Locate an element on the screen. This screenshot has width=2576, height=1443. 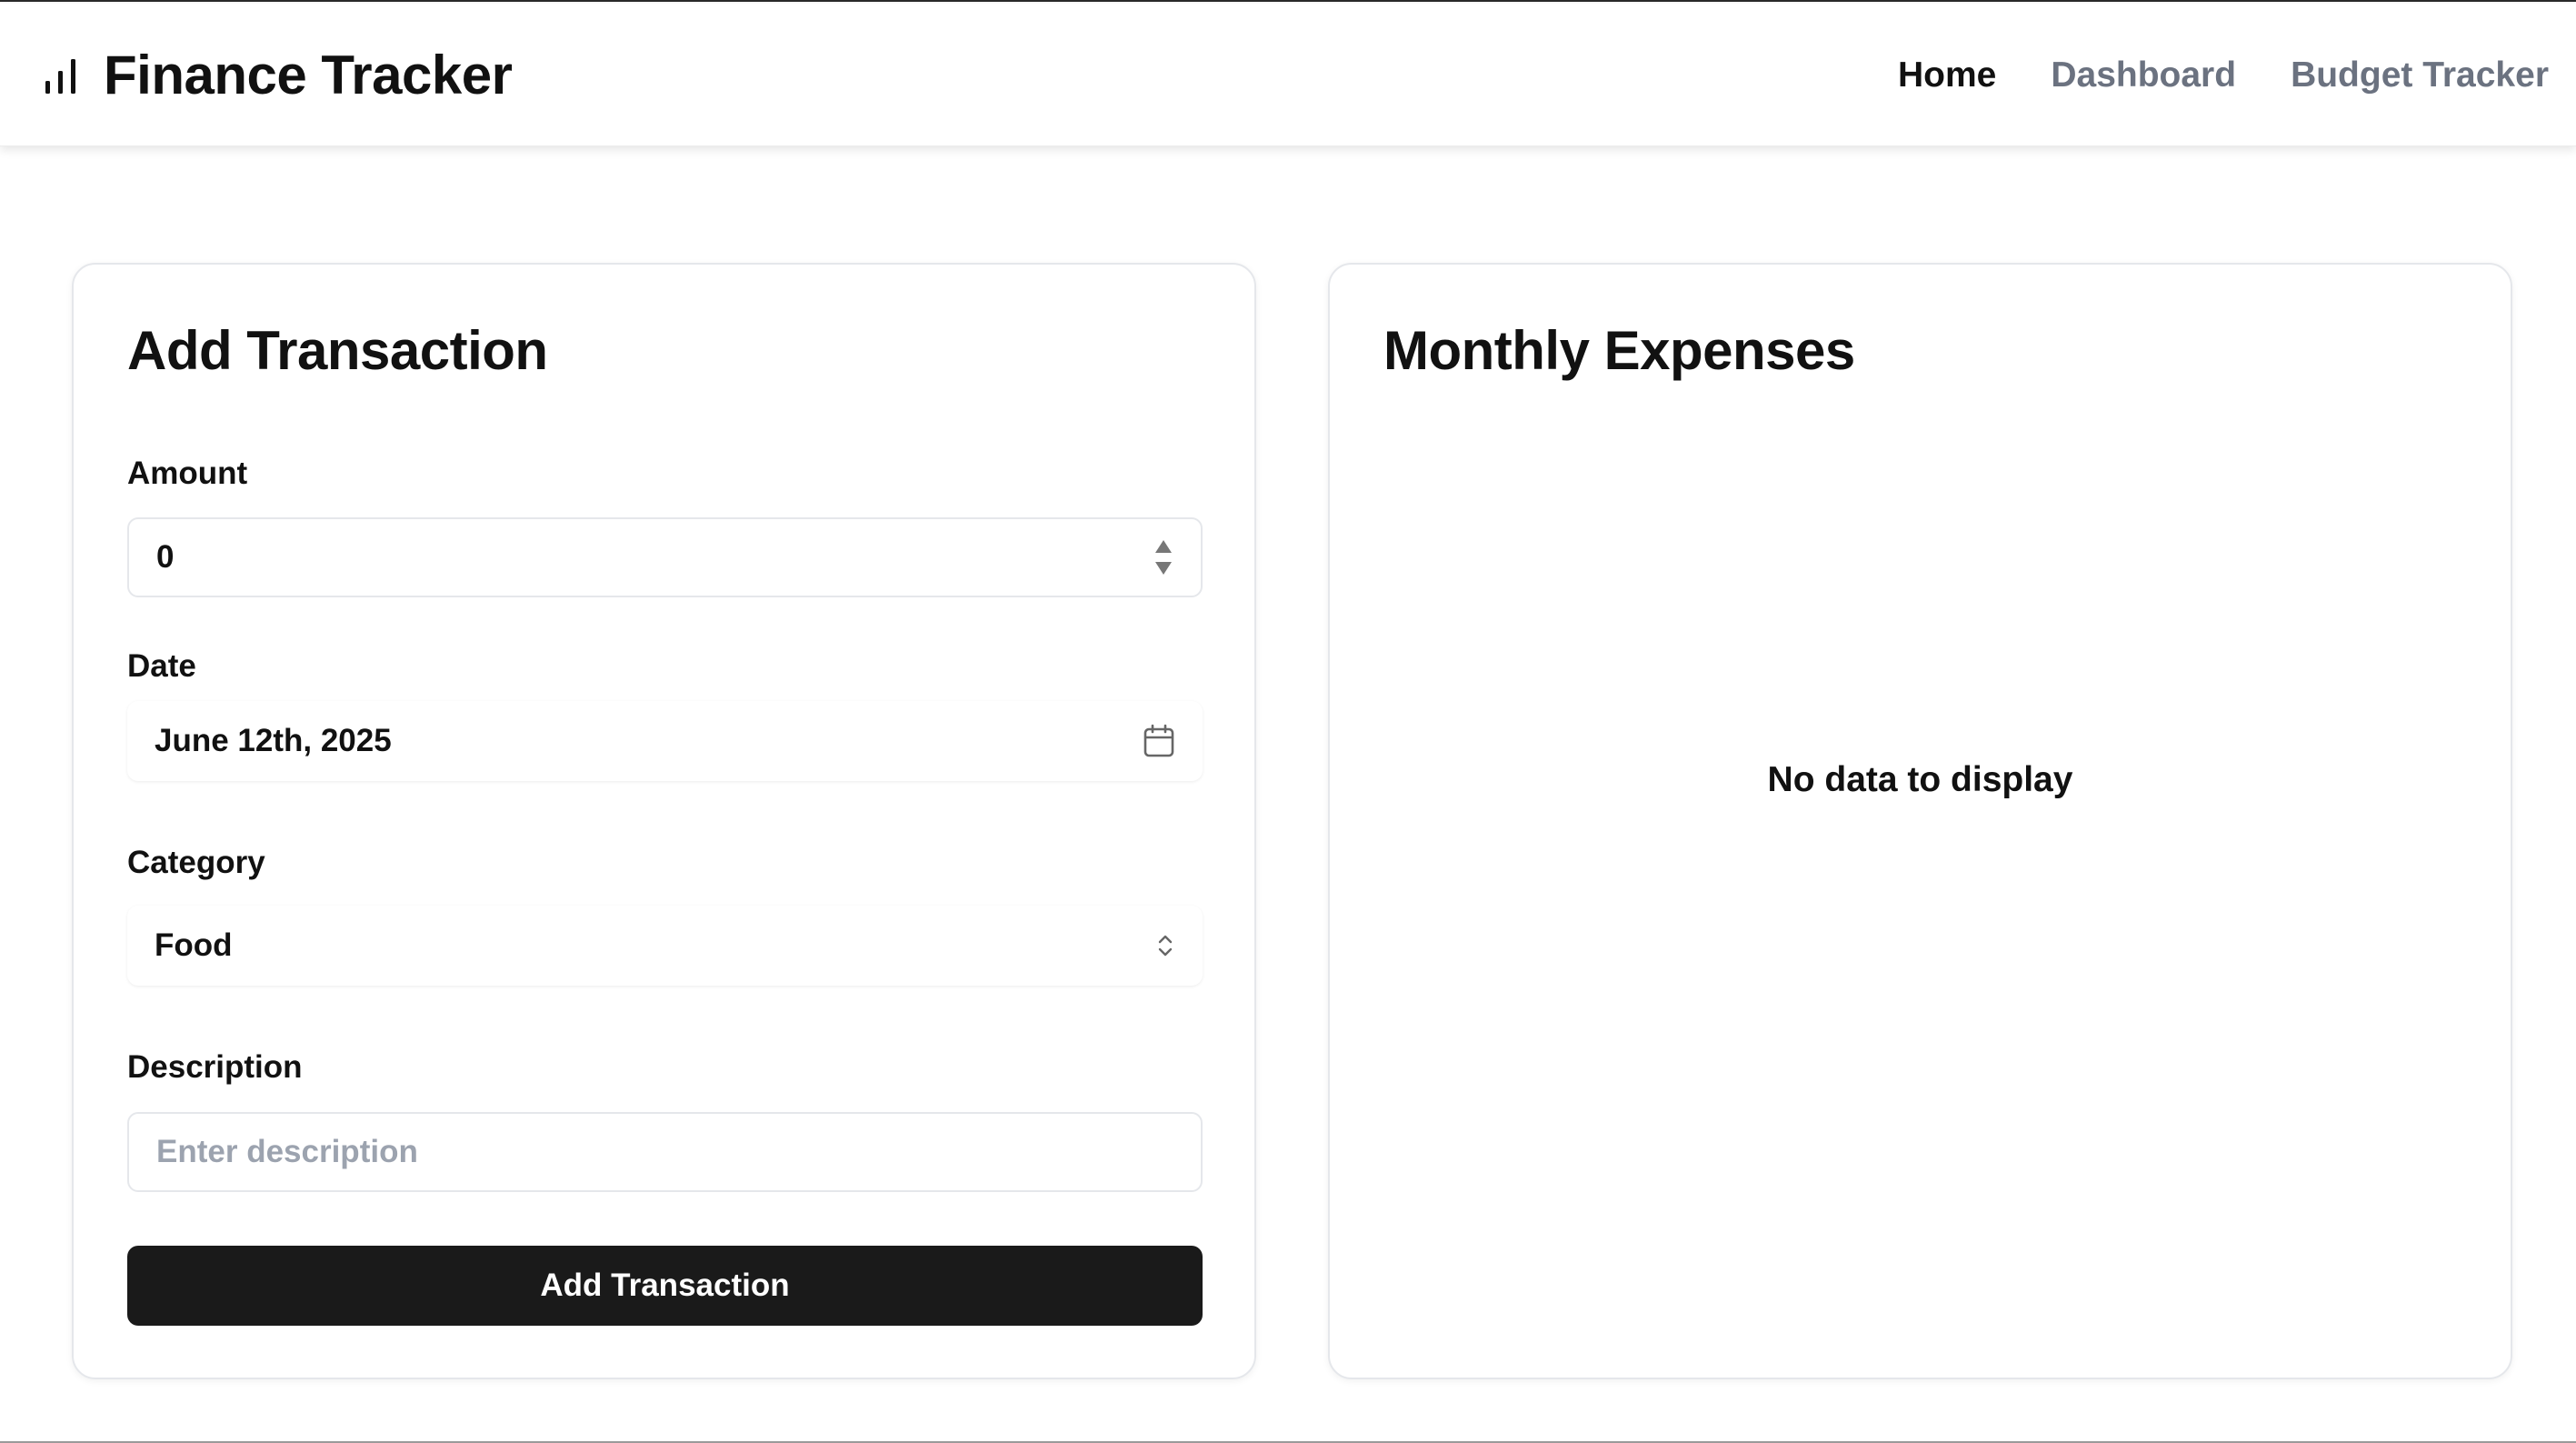
amount-label: Amount is located at coordinates (187, 473).